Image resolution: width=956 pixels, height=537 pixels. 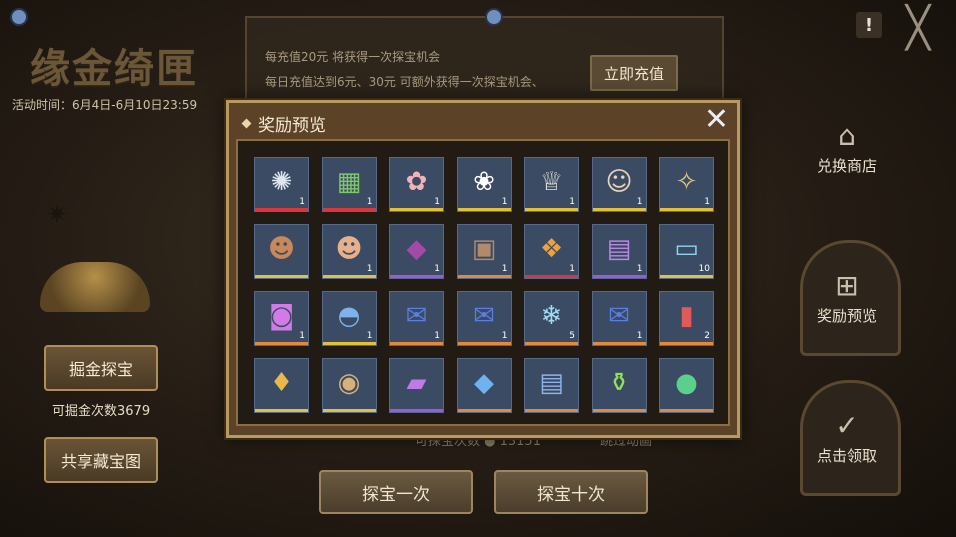 What do you see at coordinates (349, 251) in the screenshot?
I see `reward-item: ☻ 1` at bounding box center [349, 251].